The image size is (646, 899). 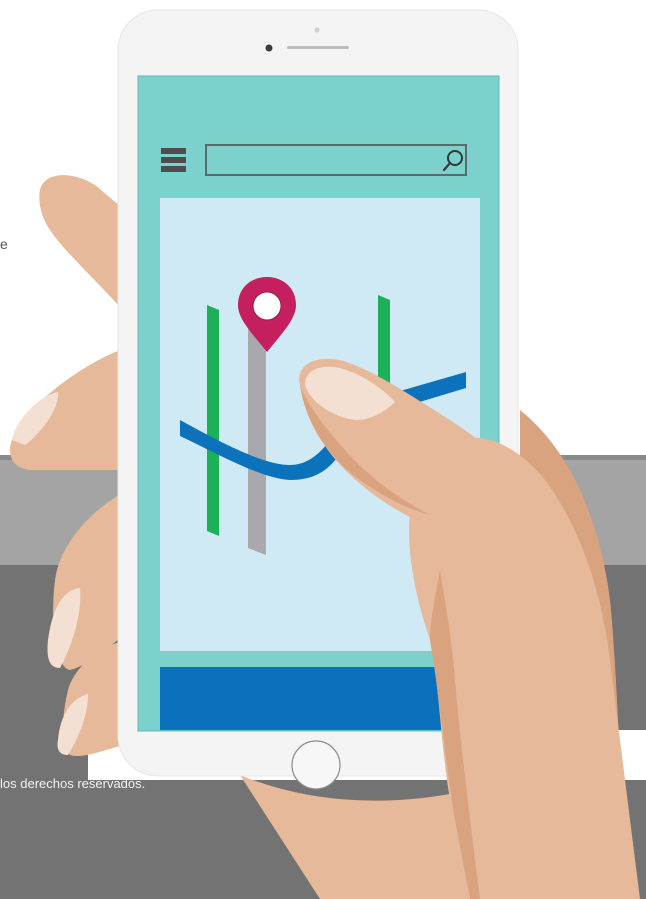 What do you see at coordinates (257, 436) in the screenshot?
I see `route-gray` at bounding box center [257, 436].